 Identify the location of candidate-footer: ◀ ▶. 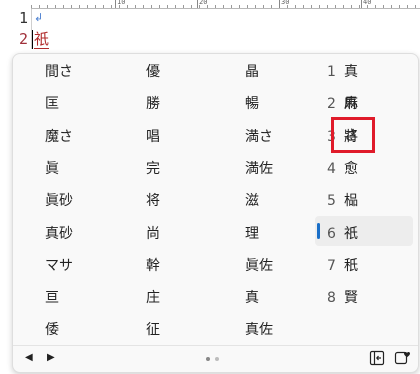
(215, 358).